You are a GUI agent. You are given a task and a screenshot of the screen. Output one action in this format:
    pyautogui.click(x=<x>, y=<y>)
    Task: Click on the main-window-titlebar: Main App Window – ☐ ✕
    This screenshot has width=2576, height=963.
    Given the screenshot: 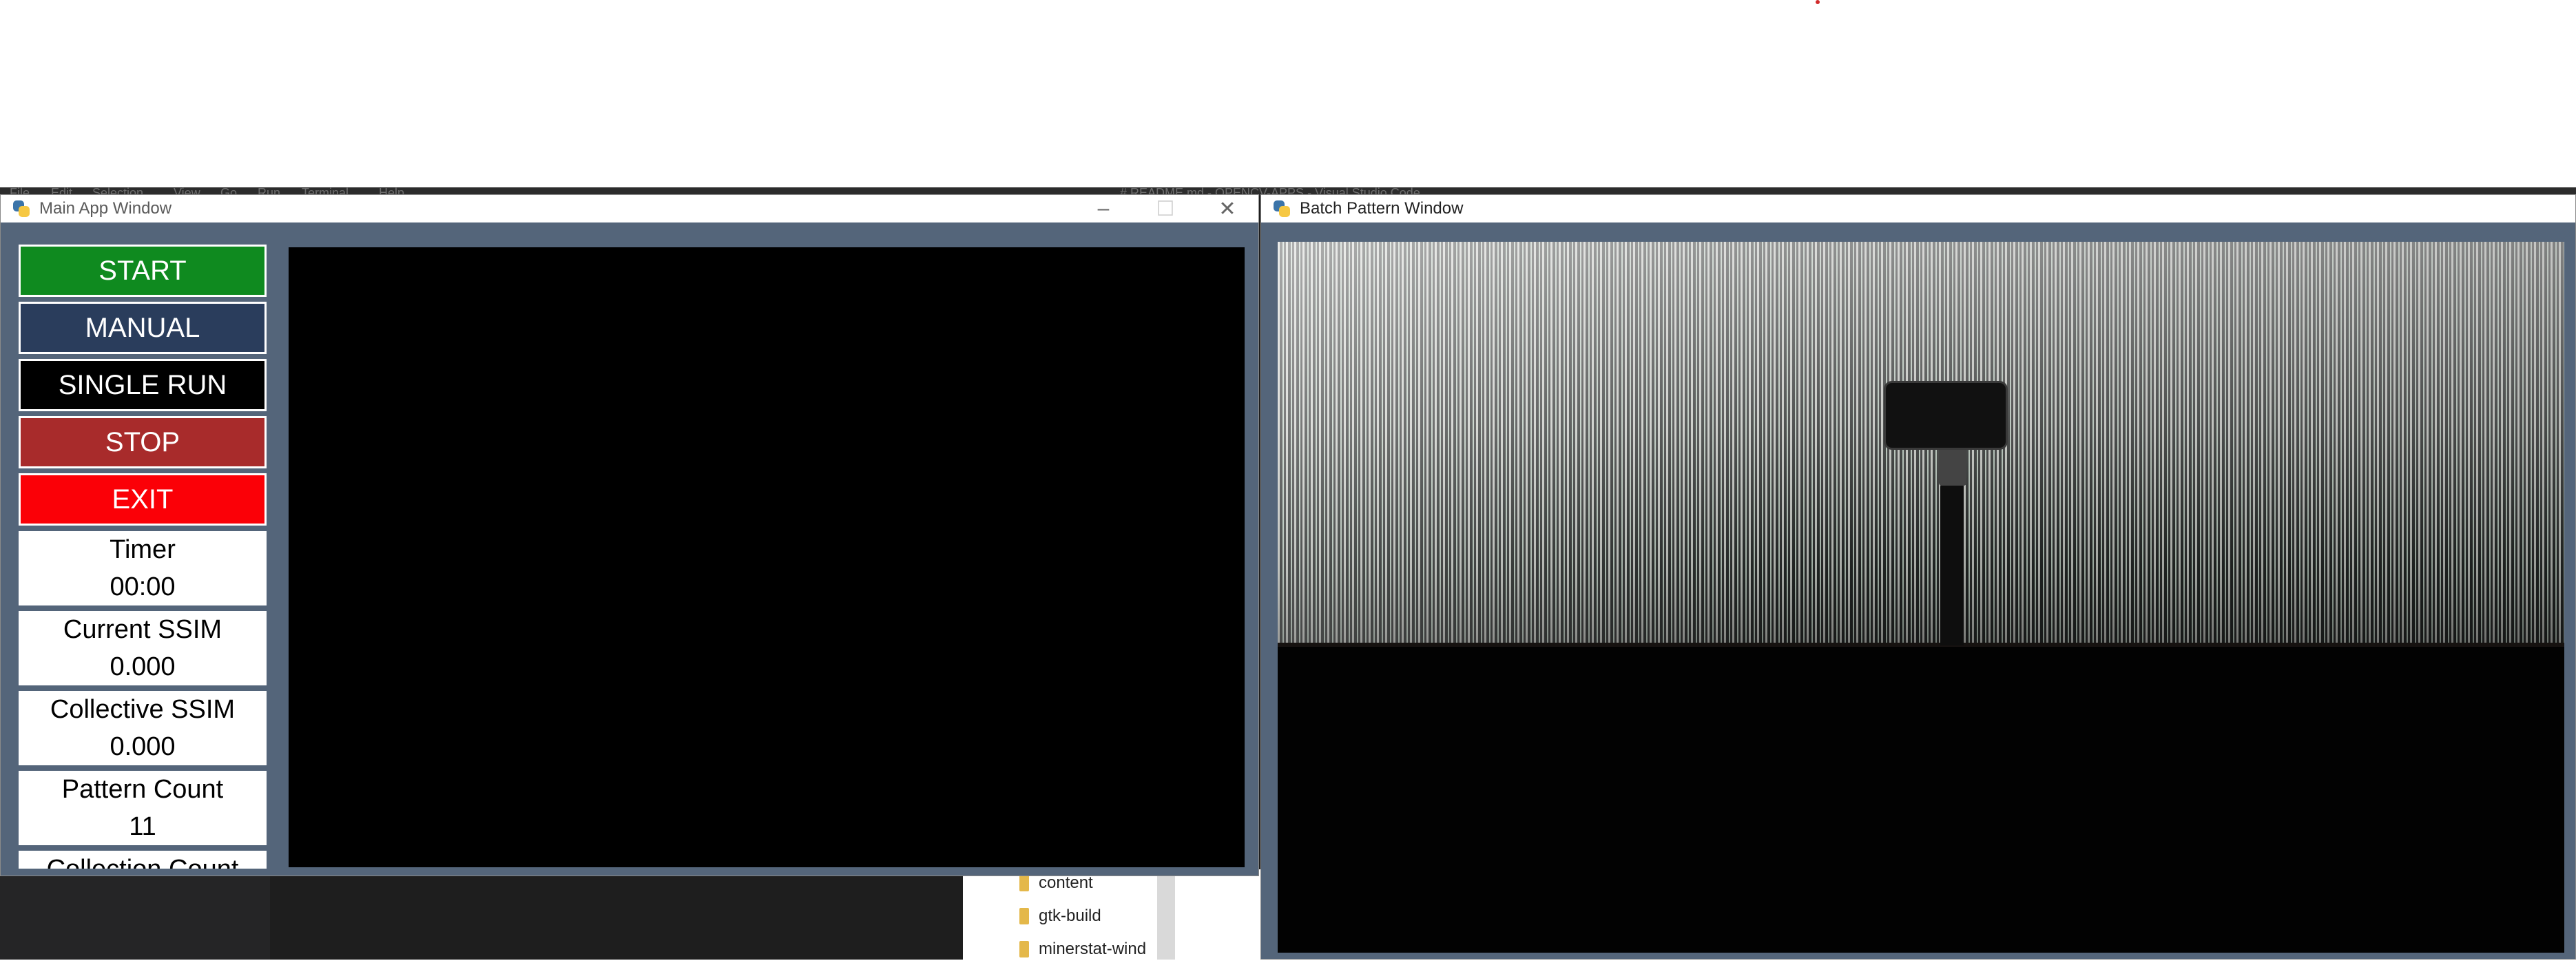 What is the action you would take?
    pyautogui.click(x=629, y=208)
    